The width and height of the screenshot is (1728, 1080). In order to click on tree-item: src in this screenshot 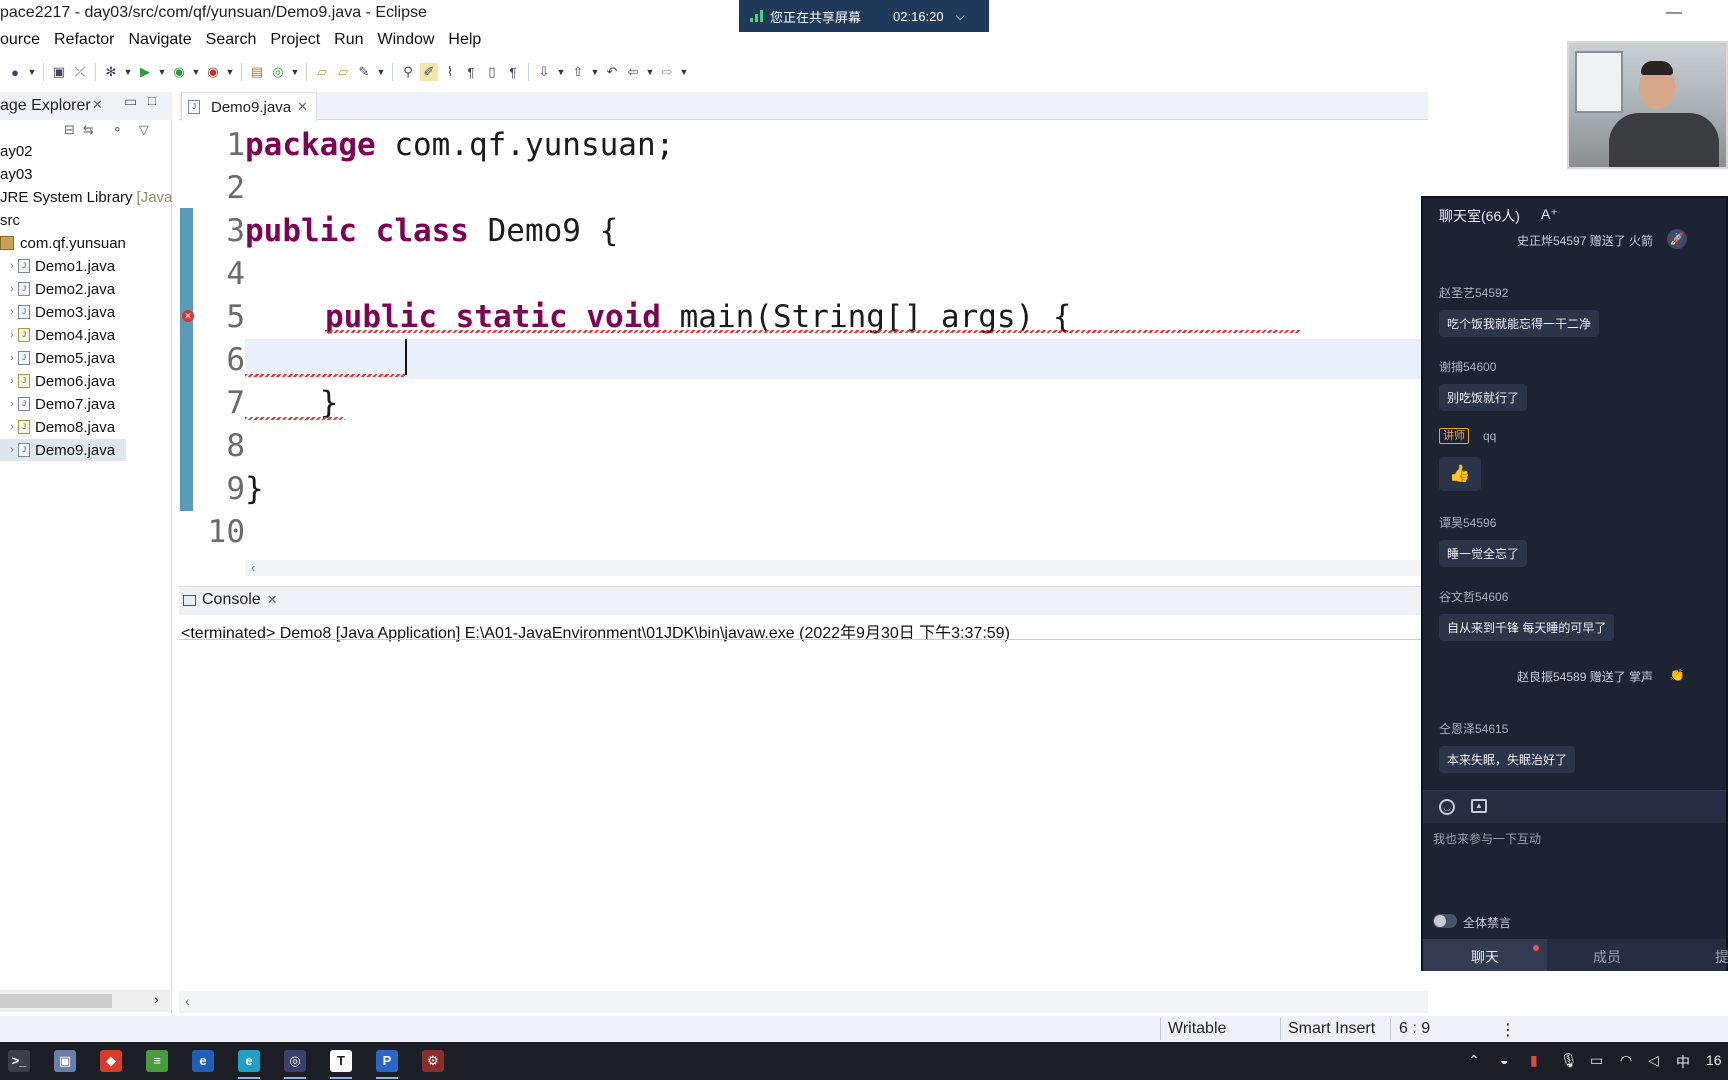, I will do `click(10, 220)`.